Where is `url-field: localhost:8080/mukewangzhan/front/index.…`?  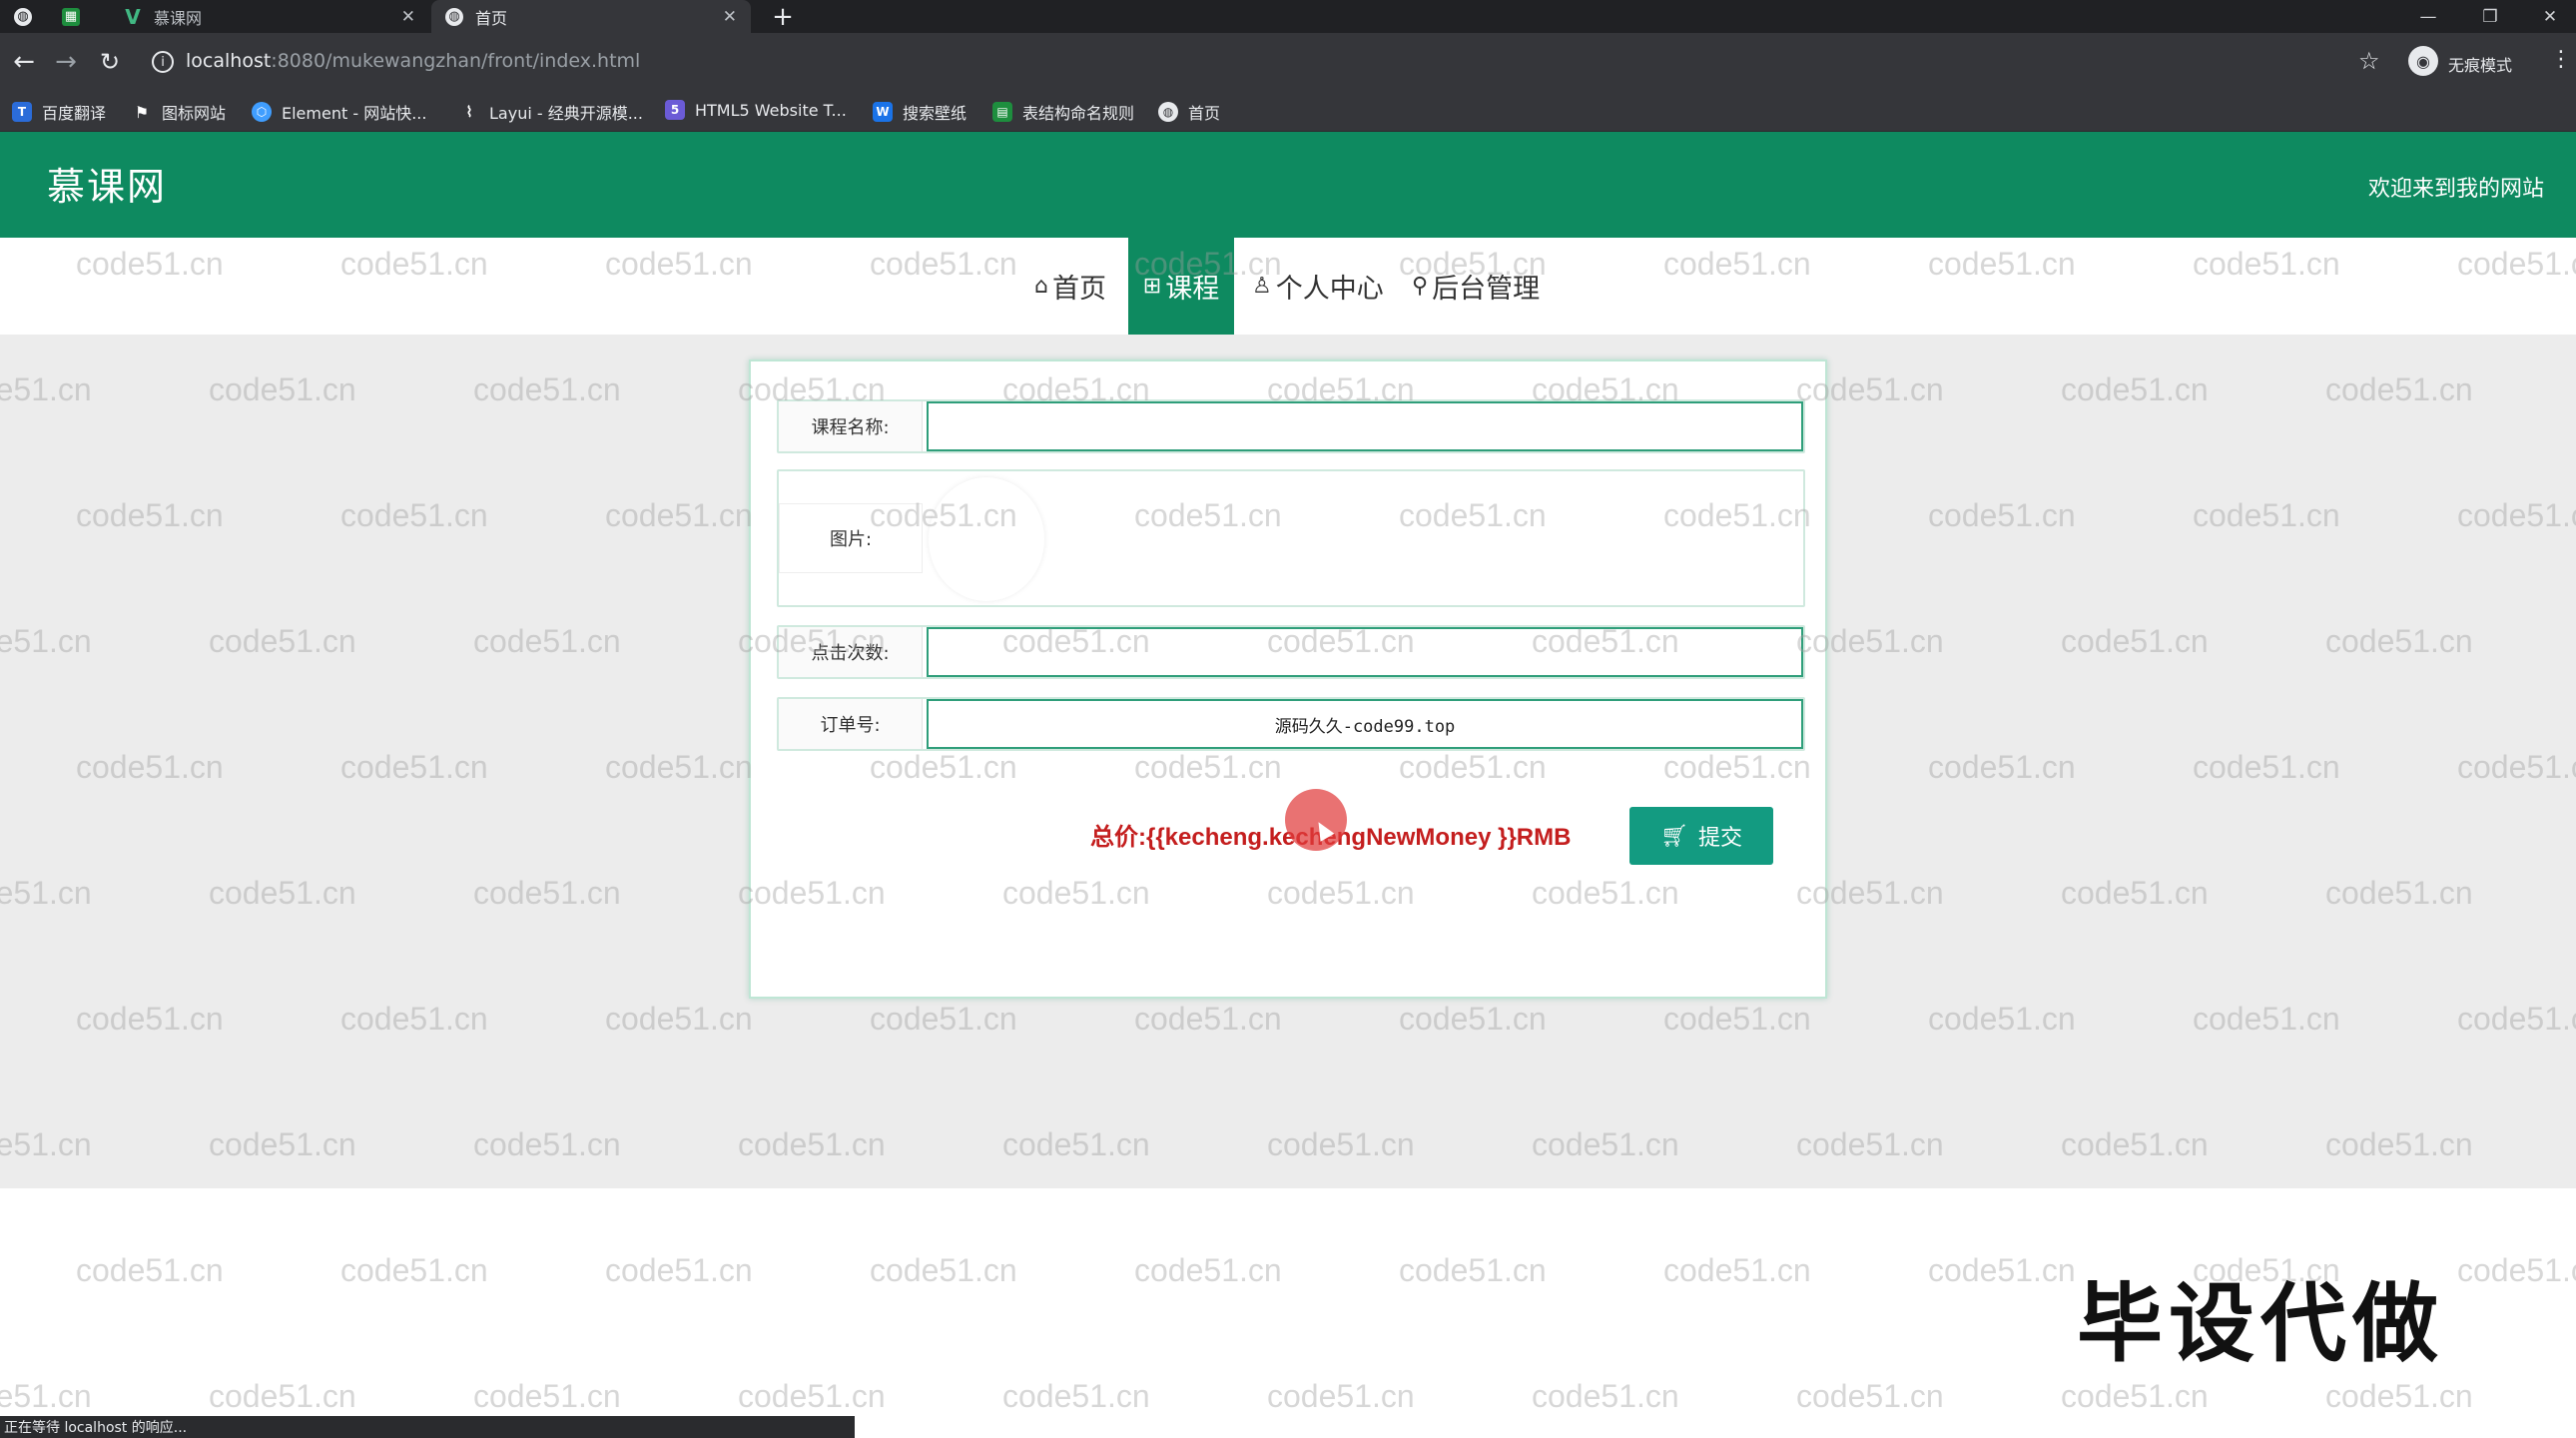
url-field: localhost:8080/mukewangzhan/front/index.… is located at coordinates (413, 61).